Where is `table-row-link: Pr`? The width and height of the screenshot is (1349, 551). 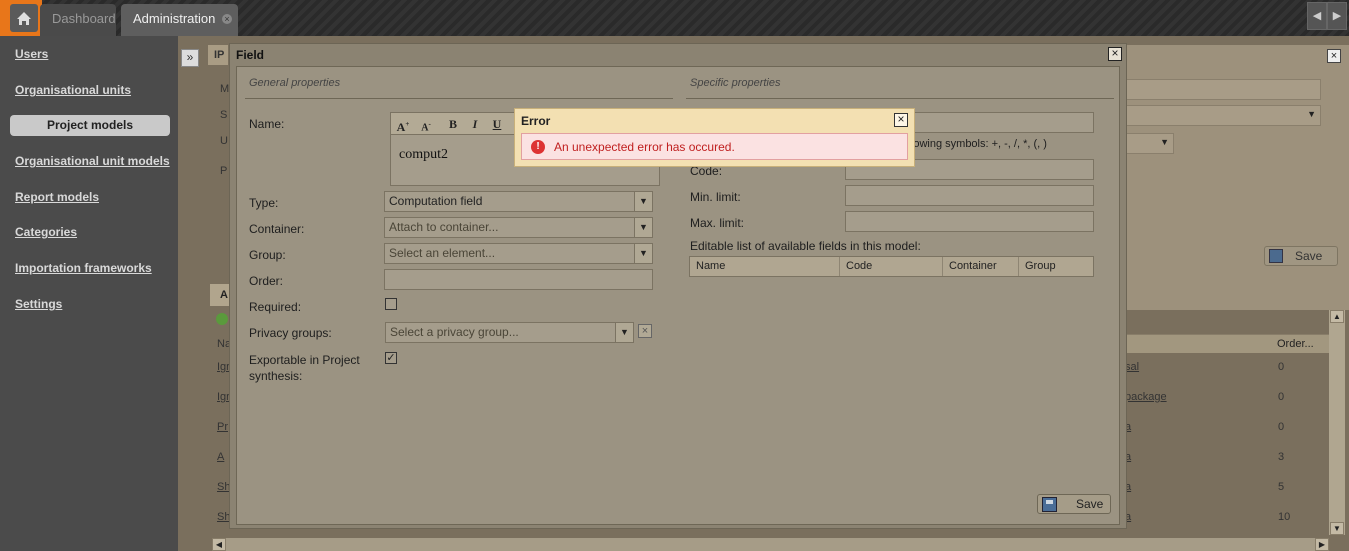
table-row-link: Pr is located at coordinates (222, 427).